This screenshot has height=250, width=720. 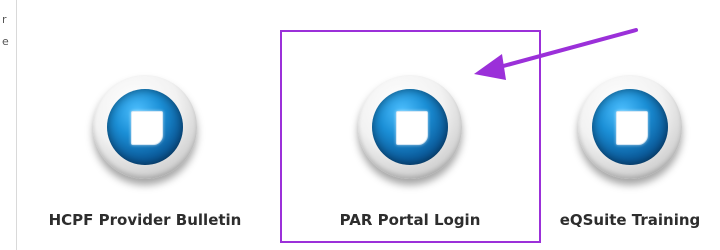 What do you see at coordinates (8, 125) in the screenshot?
I see `left-panel-edge: r e` at bounding box center [8, 125].